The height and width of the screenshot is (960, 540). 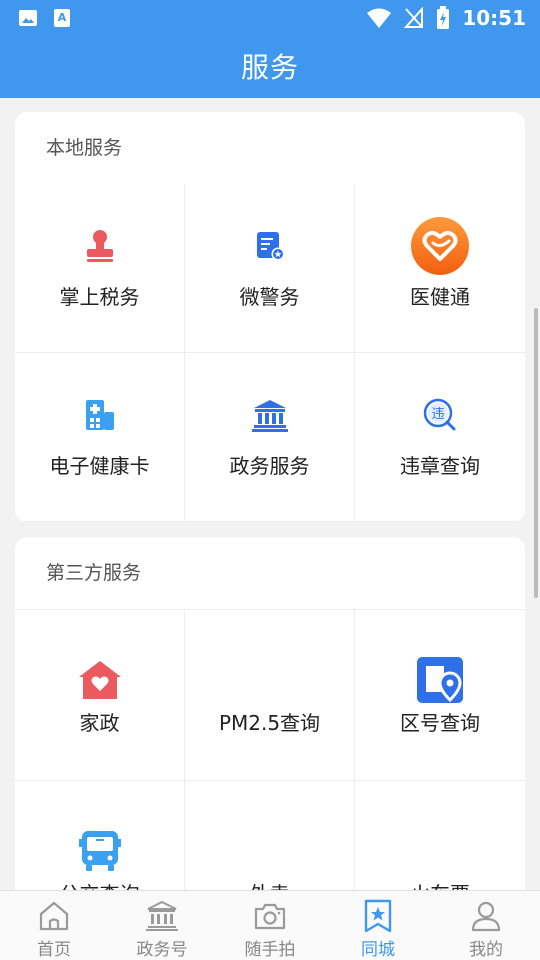 I want to click on wifi-icon, so click(x=379, y=18).